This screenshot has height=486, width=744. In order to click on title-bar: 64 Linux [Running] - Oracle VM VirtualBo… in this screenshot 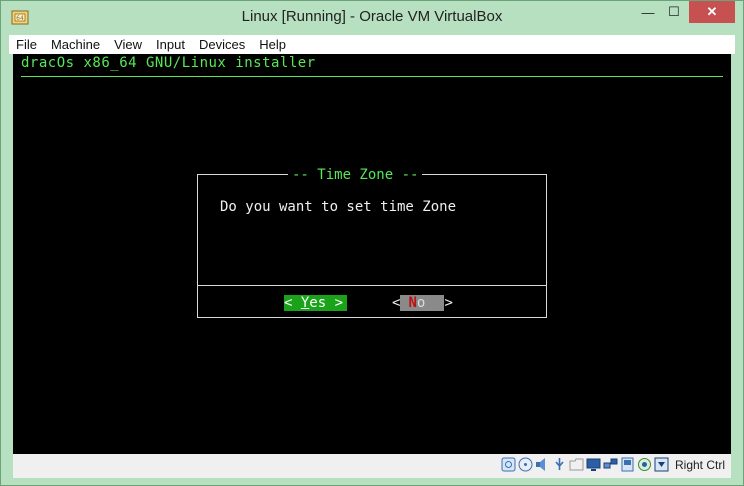, I will do `click(372, 18)`.